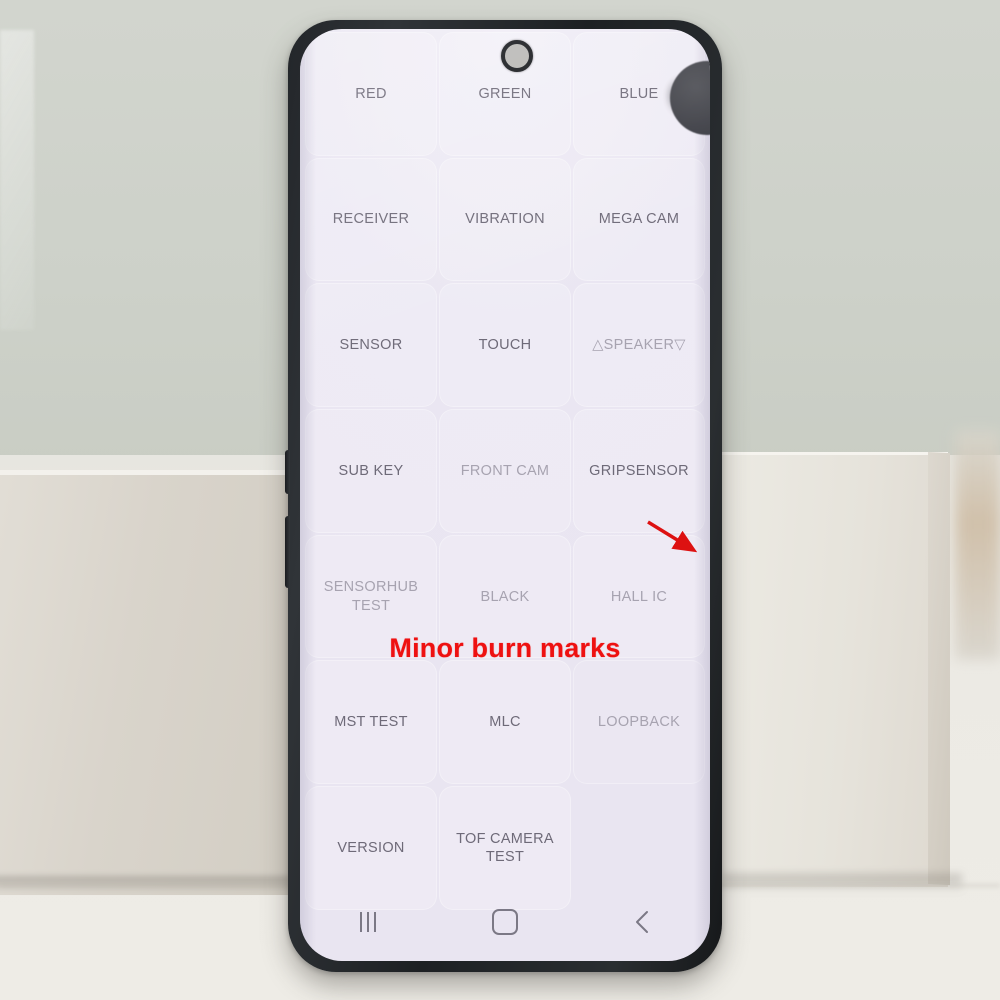 Image resolution: width=1000 pixels, height=1000 pixels. I want to click on cell-label: TOF CAMERA TEST, so click(505, 847).